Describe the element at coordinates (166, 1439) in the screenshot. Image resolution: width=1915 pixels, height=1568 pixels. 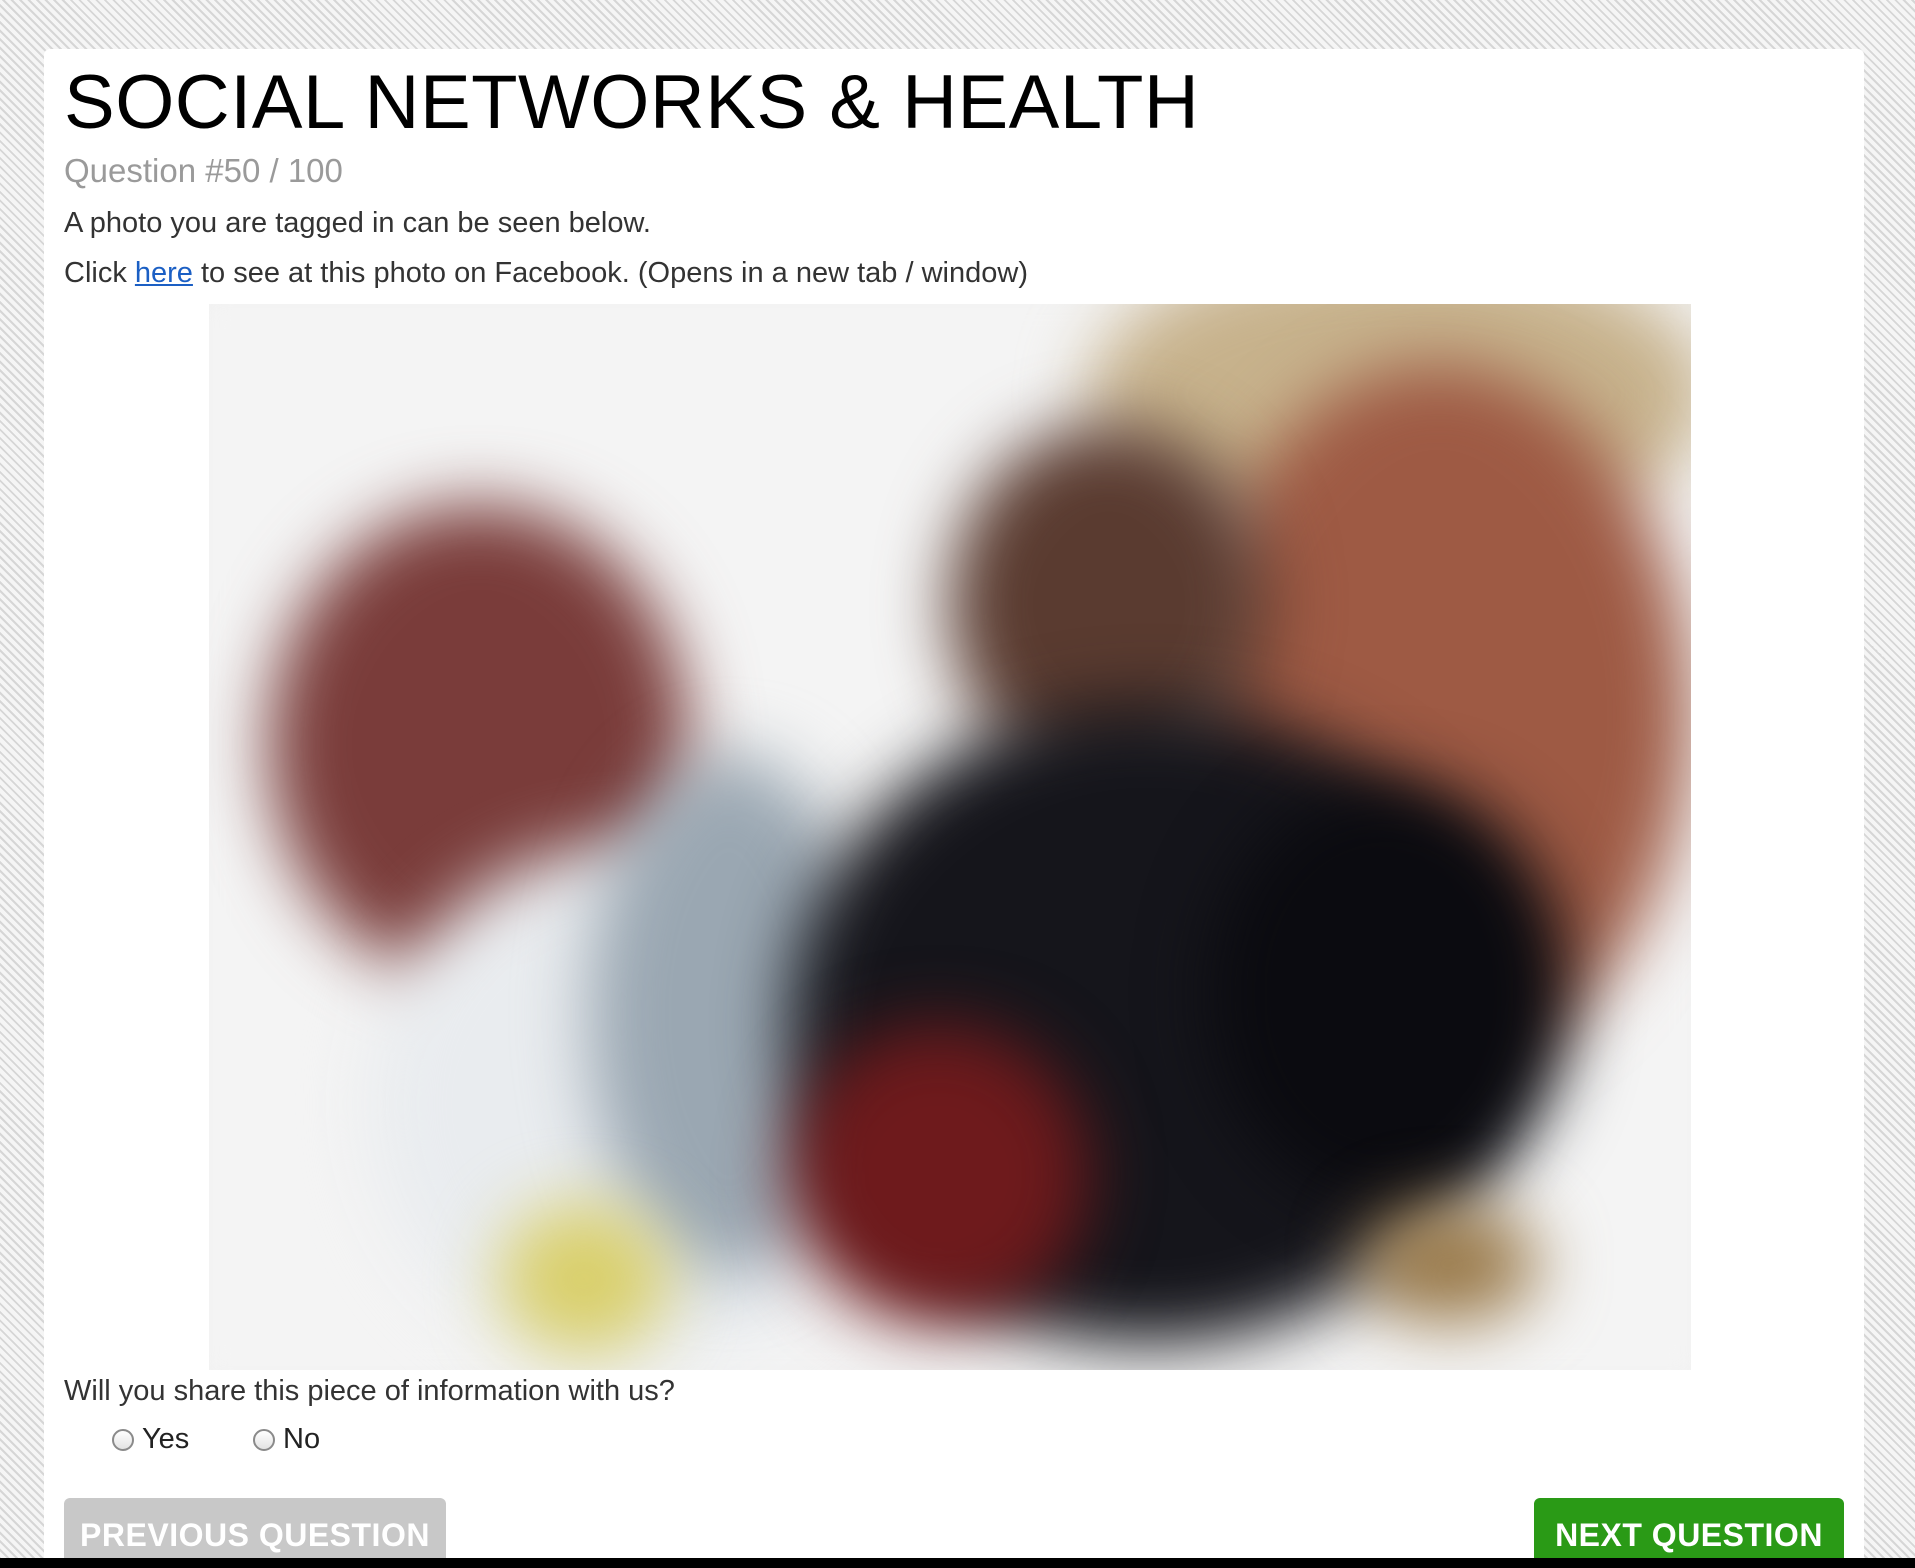
I see `yes-label: Yes` at that location.